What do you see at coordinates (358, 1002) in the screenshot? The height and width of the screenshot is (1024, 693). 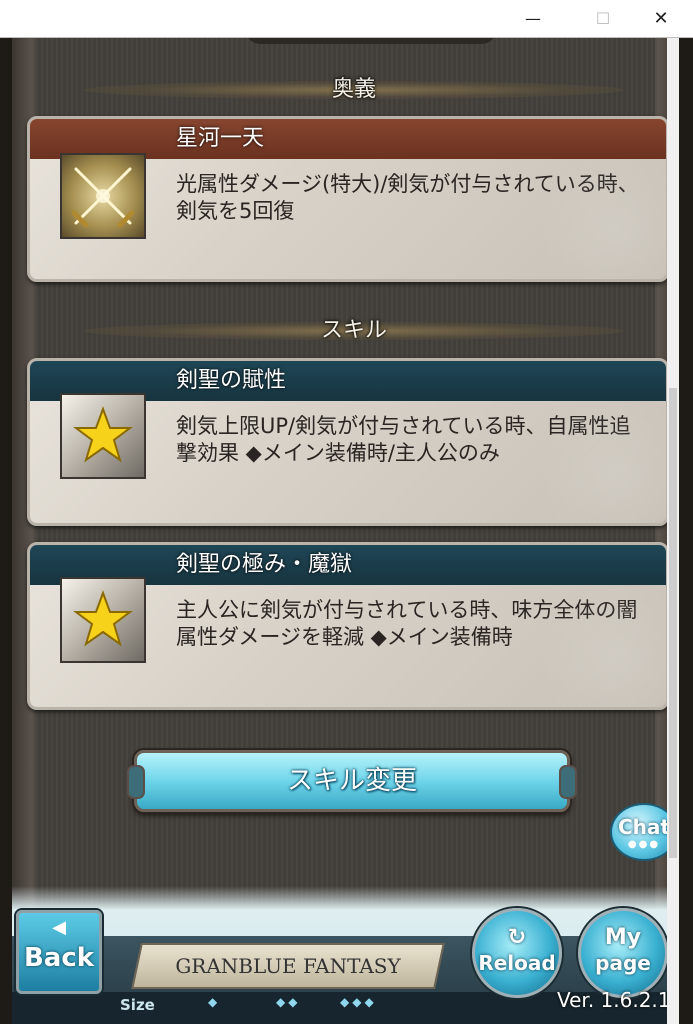 I see `size-option-large: ◆◆◆` at bounding box center [358, 1002].